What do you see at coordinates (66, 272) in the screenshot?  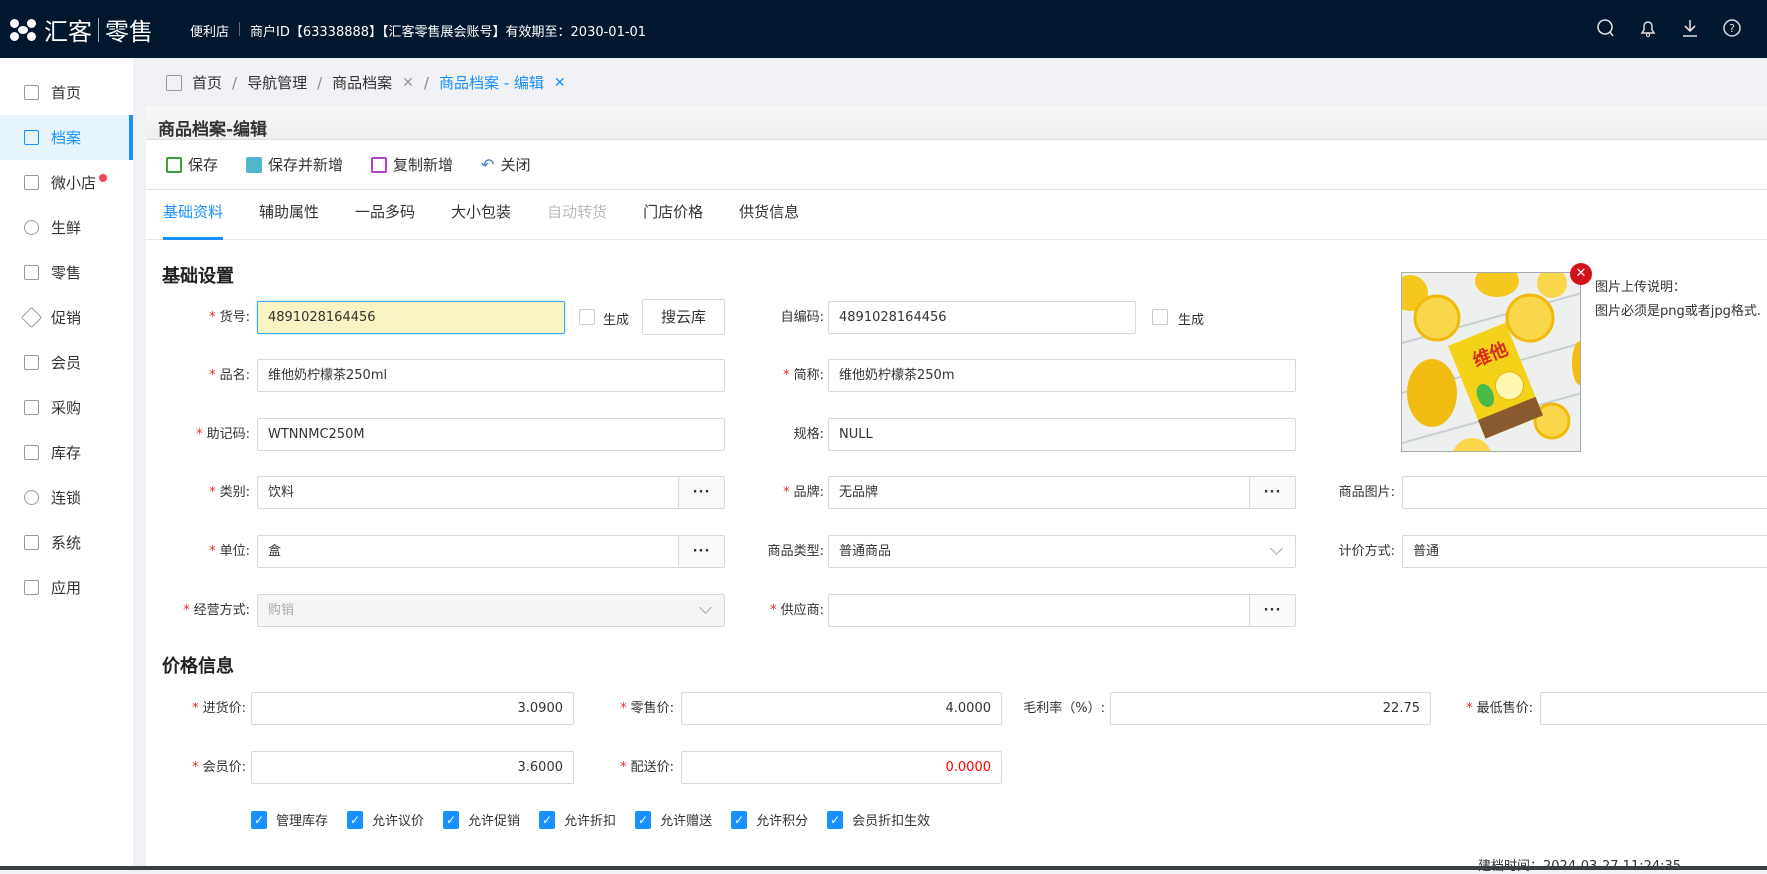 I see `sidebar-item-retail: 零售` at bounding box center [66, 272].